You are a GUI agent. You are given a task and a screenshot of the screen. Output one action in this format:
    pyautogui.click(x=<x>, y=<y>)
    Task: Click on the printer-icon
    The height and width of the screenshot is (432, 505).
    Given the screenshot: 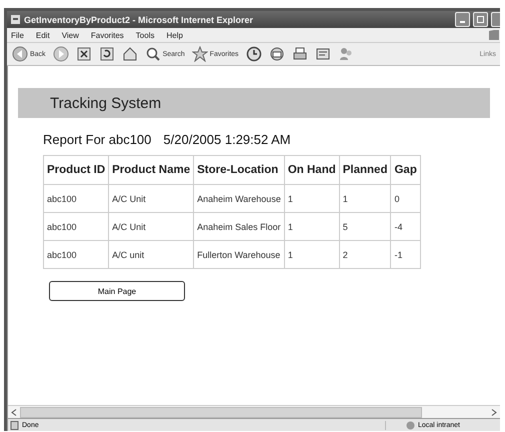 What is the action you would take?
    pyautogui.click(x=300, y=54)
    